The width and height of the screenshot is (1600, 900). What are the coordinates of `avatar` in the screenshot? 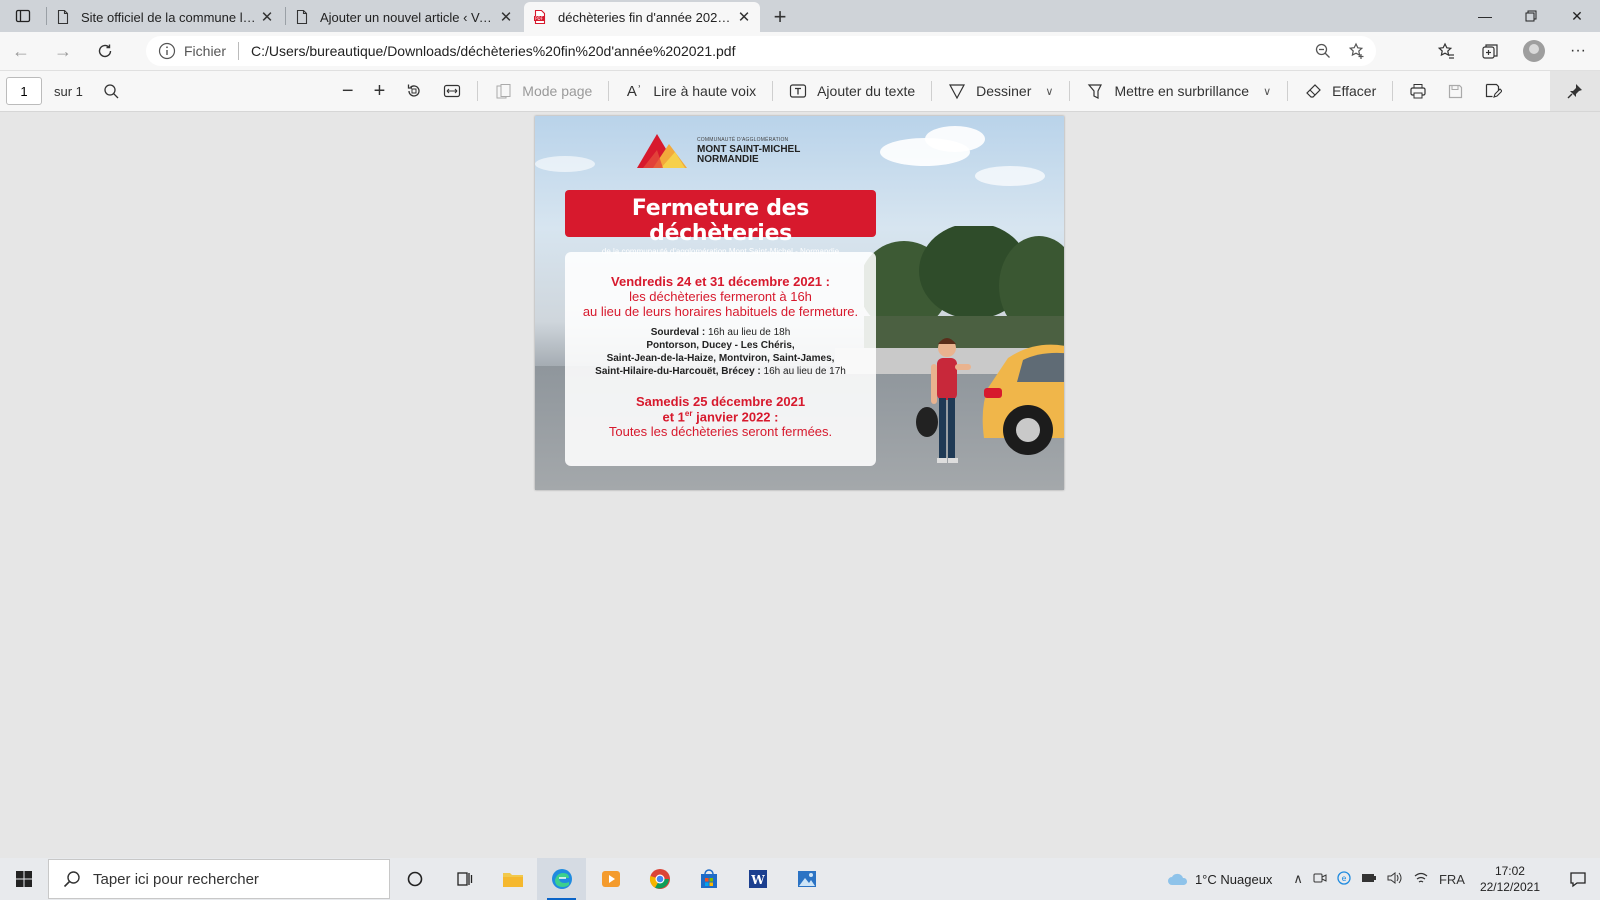 It's located at (1534, 51).